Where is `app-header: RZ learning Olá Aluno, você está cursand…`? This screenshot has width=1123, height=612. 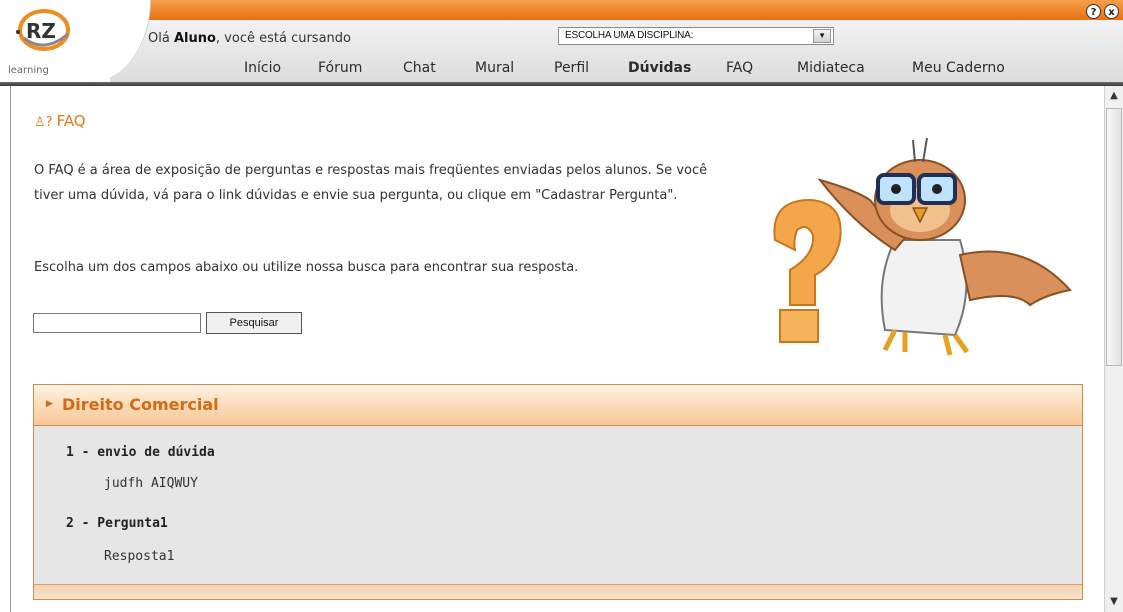 app-header: RZ learning Olá Aluno, você está cursand… is located at coordinates (561, 43).